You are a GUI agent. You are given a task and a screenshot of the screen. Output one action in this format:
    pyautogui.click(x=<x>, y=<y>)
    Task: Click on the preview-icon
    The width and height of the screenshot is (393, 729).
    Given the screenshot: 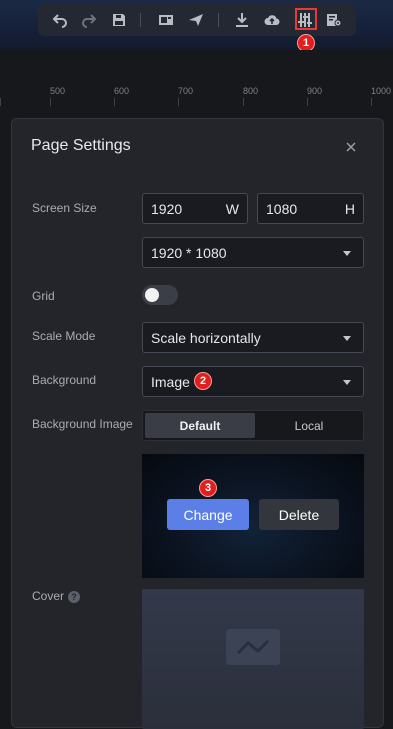 What is the action you would take?
    pyautogui.click(x=166, y=20)
    